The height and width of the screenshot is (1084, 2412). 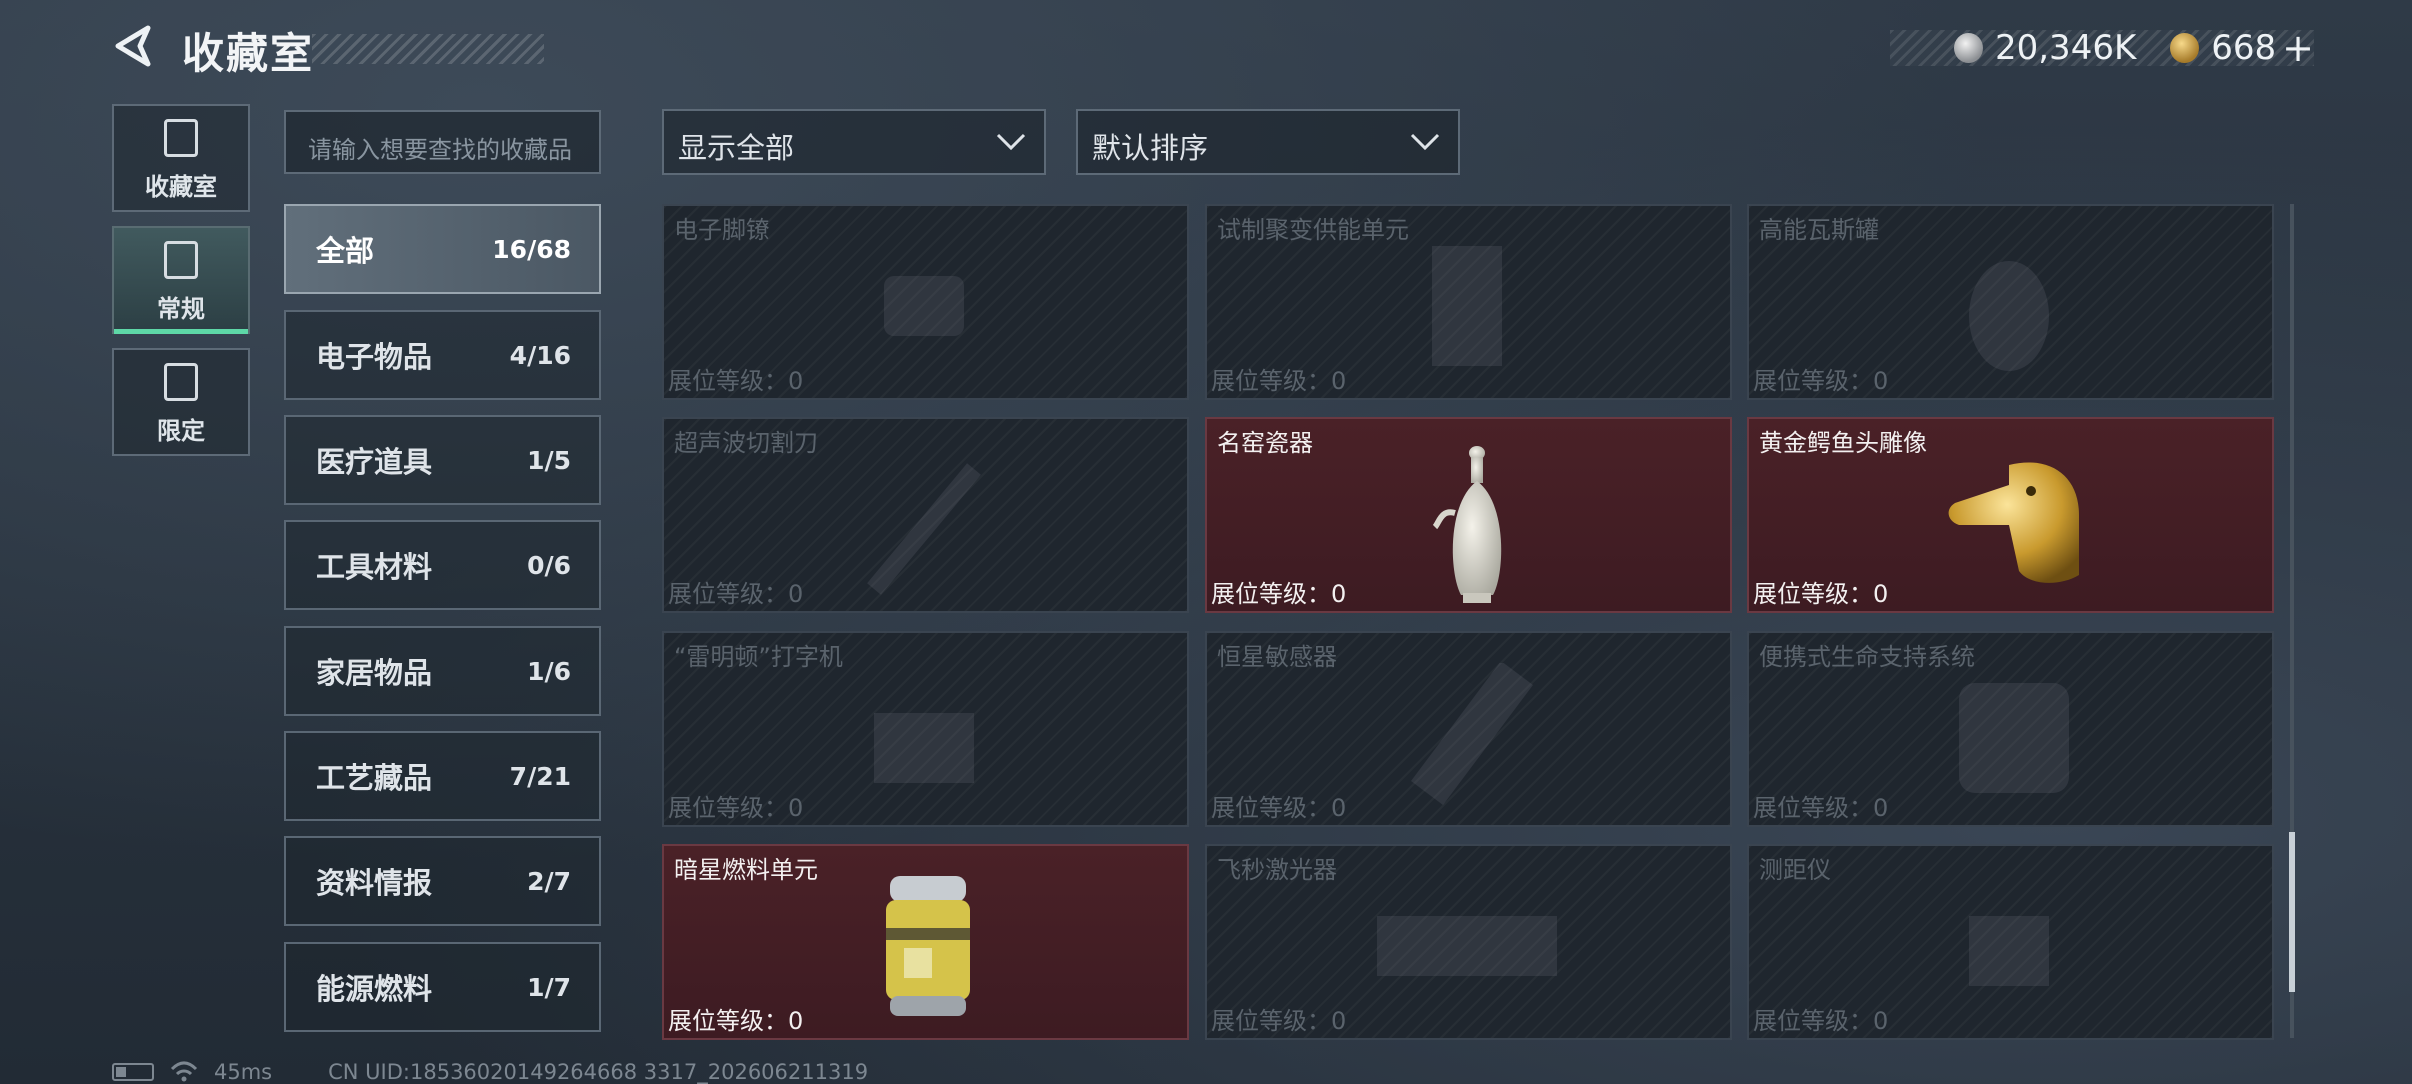 I want to click on ping-value: 45ms, so click(x=243, y=1072).